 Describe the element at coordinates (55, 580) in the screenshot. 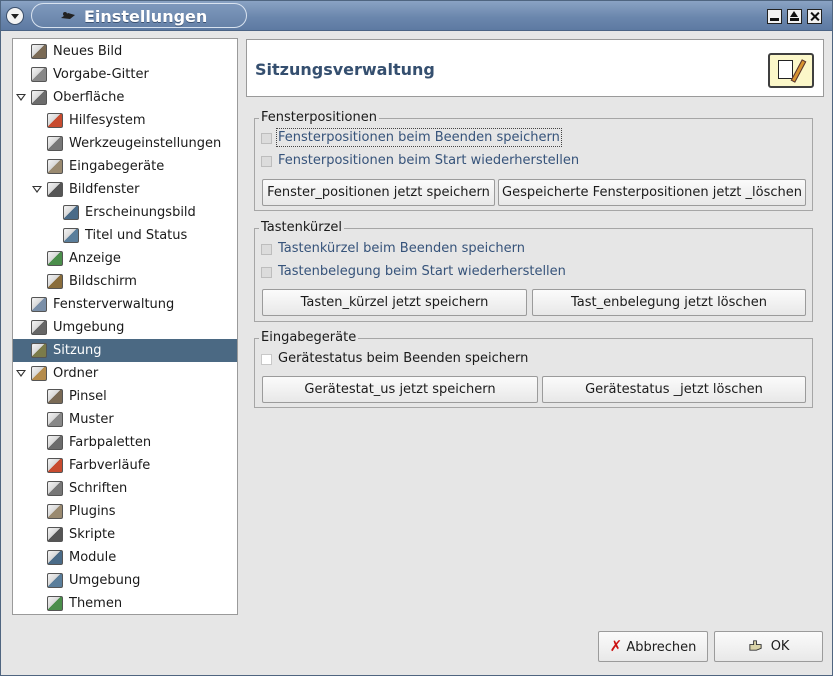

I see `environment-folder-icon` at that location.